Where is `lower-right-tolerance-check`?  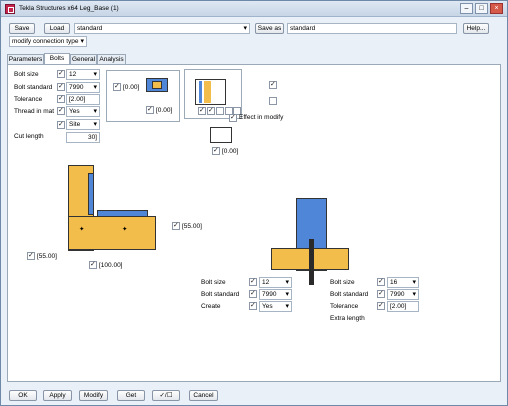
lower-right-tolerance-check is located at coordinates (381, 305).